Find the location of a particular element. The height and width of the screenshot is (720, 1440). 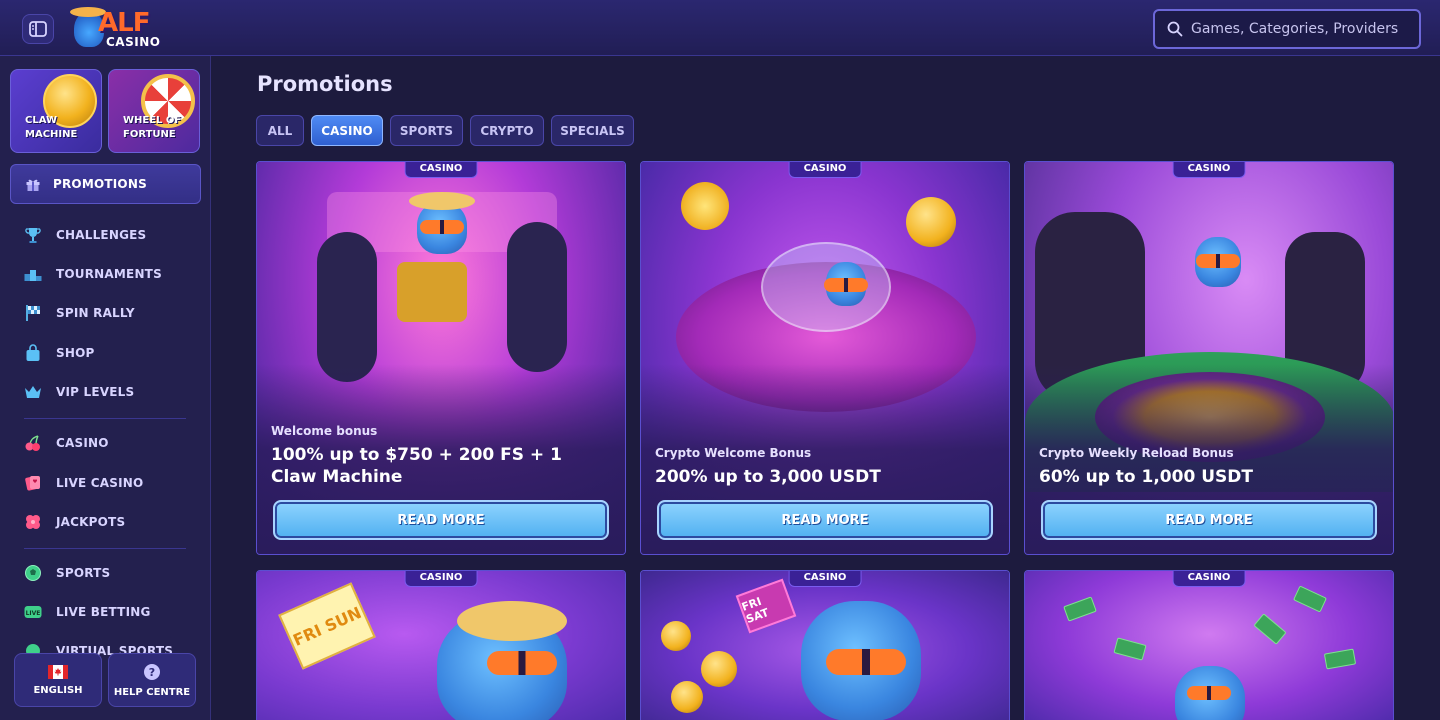

live-casino-label: LIVE CASINO is located at coordinates (100, 483).